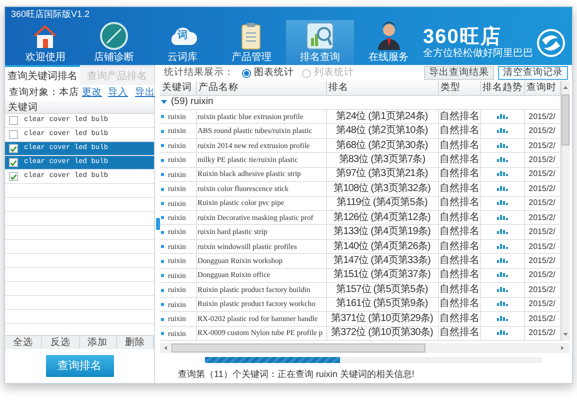 This screenshot has height=405, width=577. Describe the element at coordinates (261, 88) in the screenshot. I see `column-header: 产品名称` at that location.